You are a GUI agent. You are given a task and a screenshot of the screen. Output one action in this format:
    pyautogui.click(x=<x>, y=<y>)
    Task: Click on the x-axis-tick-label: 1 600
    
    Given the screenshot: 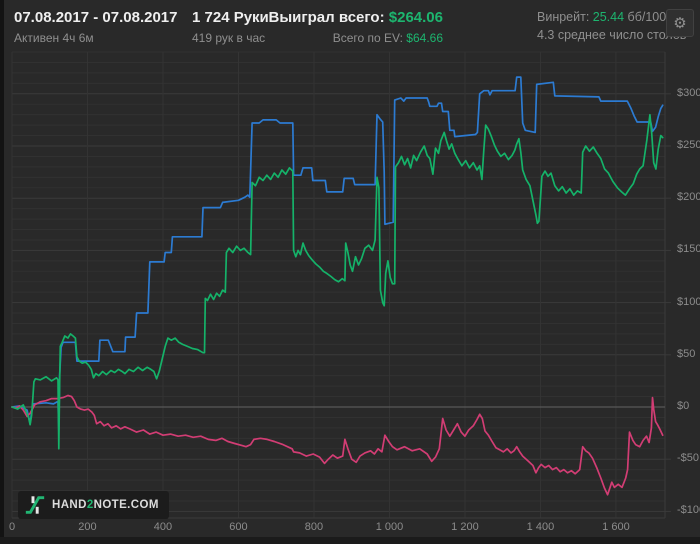 What is the action you would take?
    pyautogui.click(x=616, y=527)
    